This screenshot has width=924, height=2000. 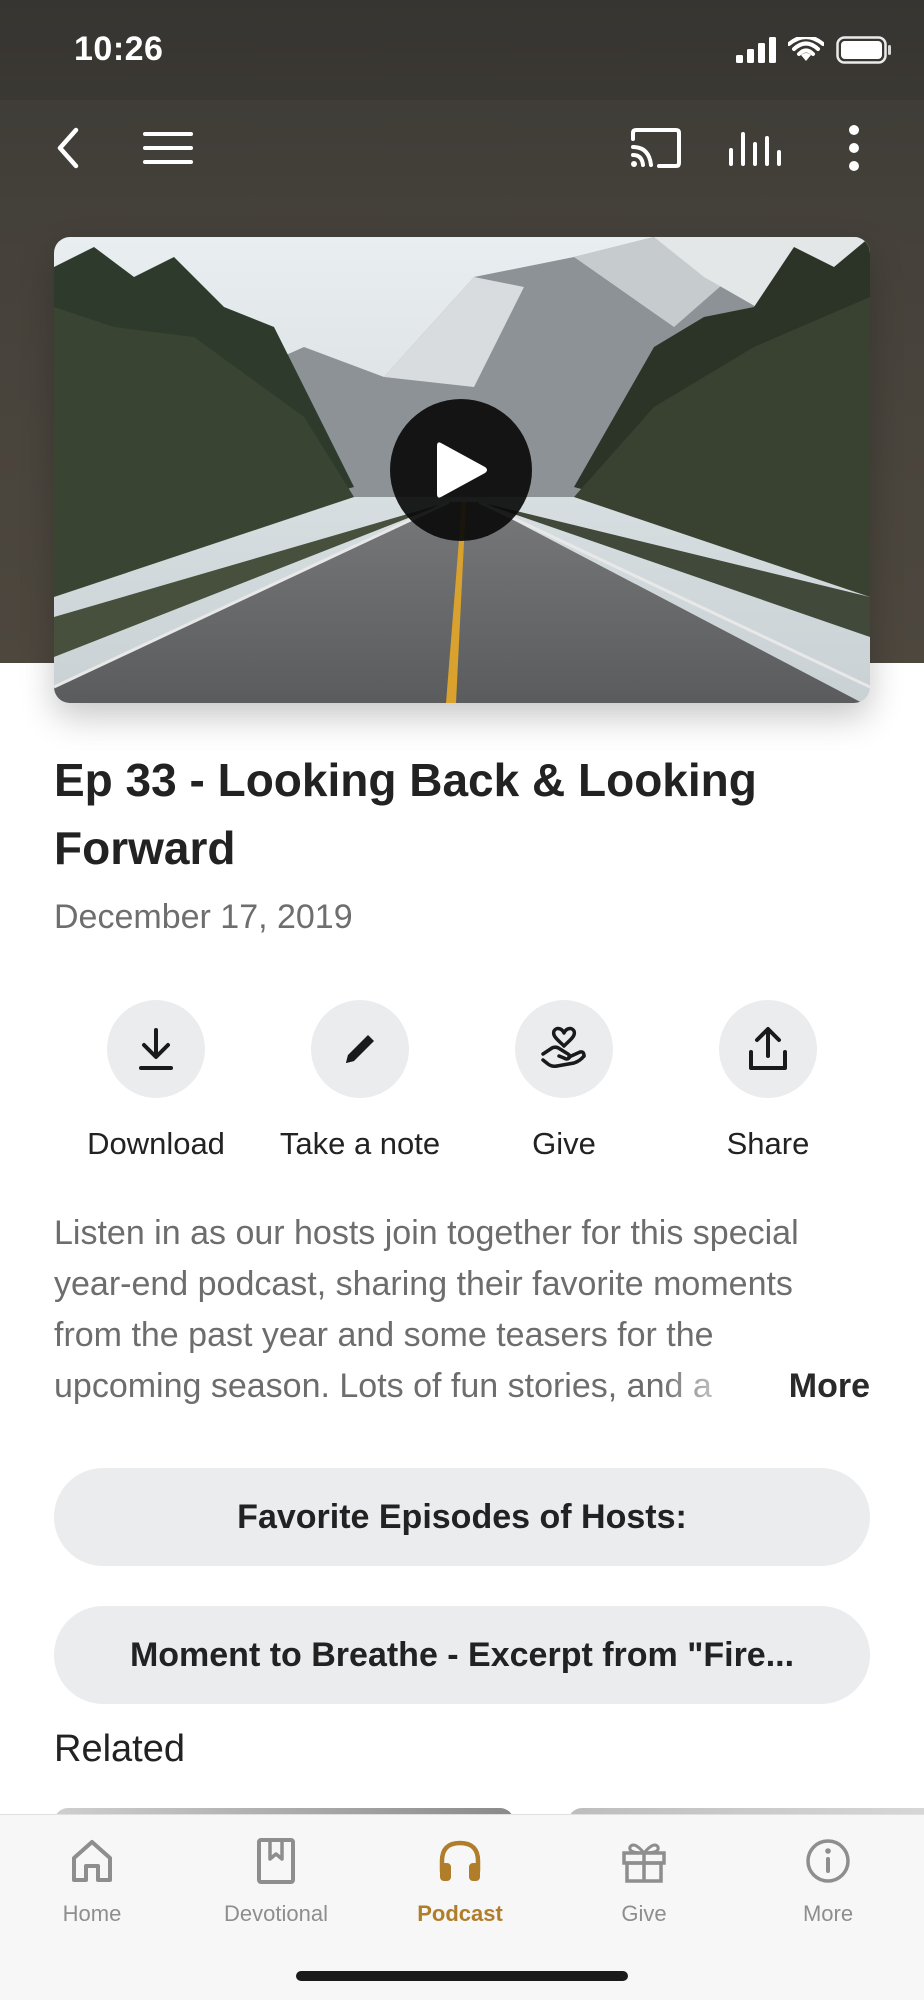 I want to click on menu-button, so click(x=168, y=148).